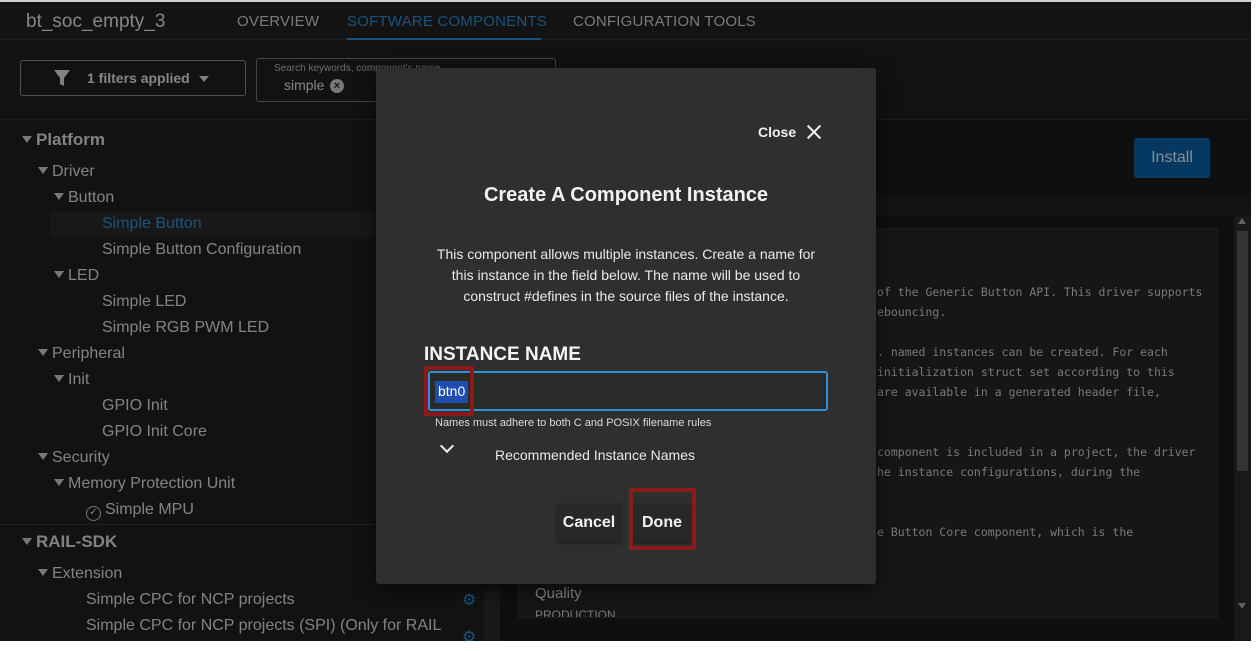 The height and width of the screenshot is (651, 1258). I want to click on close-label: Close, so click(777, 132).